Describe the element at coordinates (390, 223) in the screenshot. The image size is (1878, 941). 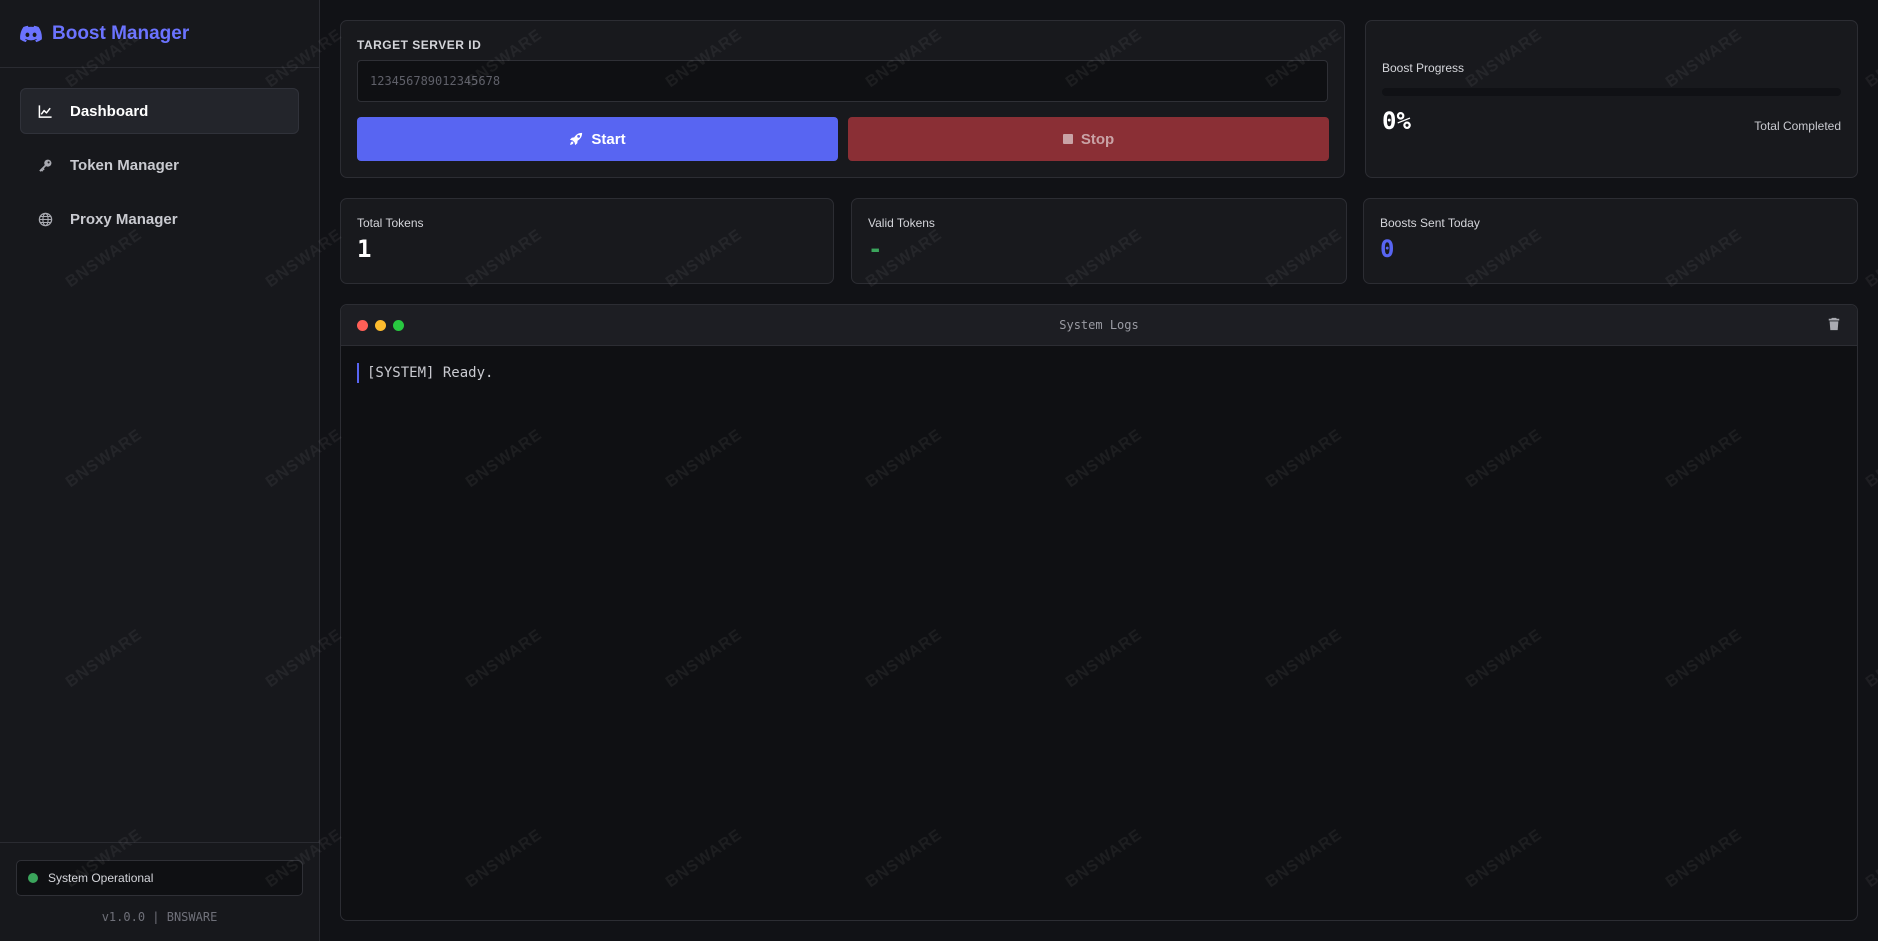
I see `stat-label: Total Tokens` at that location.